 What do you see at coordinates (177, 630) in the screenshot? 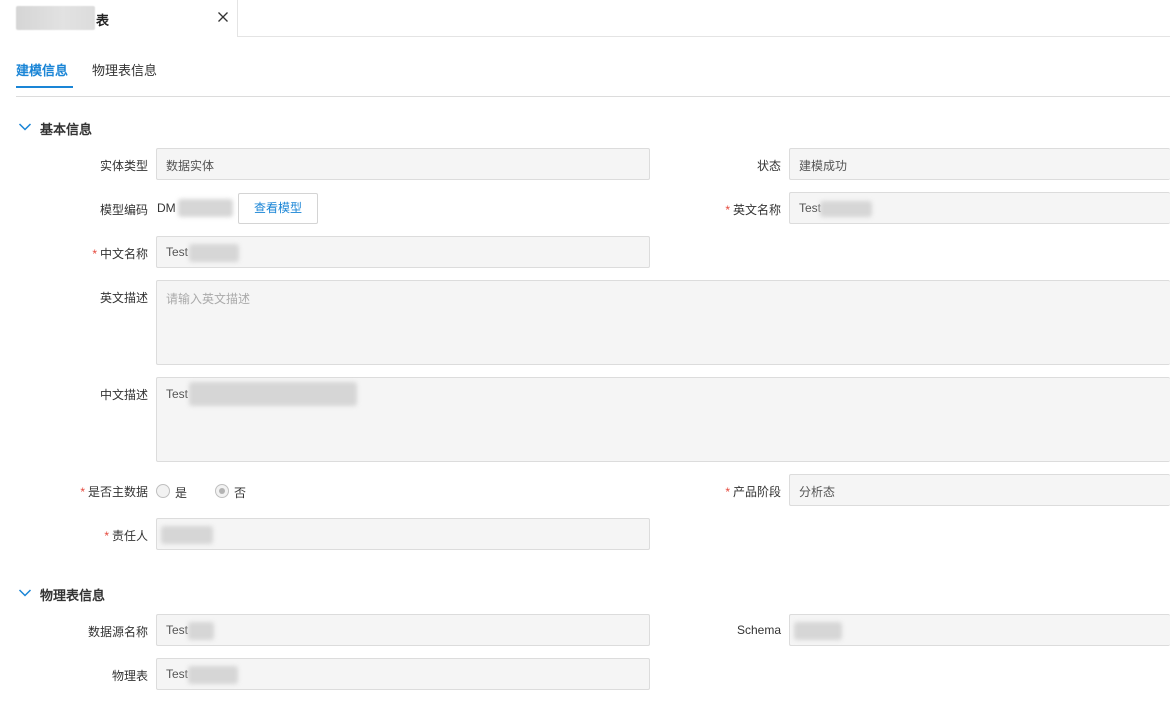
I see `datasource-name-value: Test` at bounding box center [177, 630].